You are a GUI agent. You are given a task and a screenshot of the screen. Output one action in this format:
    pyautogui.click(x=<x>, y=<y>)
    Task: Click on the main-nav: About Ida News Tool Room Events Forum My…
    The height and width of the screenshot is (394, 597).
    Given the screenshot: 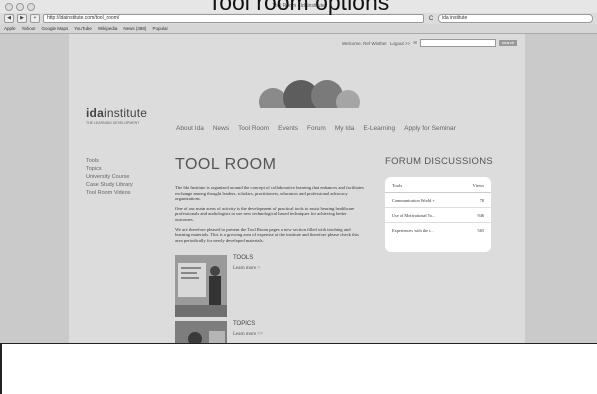 What is the action you would take?
    pyautogui.click(x=316, y=128)
    